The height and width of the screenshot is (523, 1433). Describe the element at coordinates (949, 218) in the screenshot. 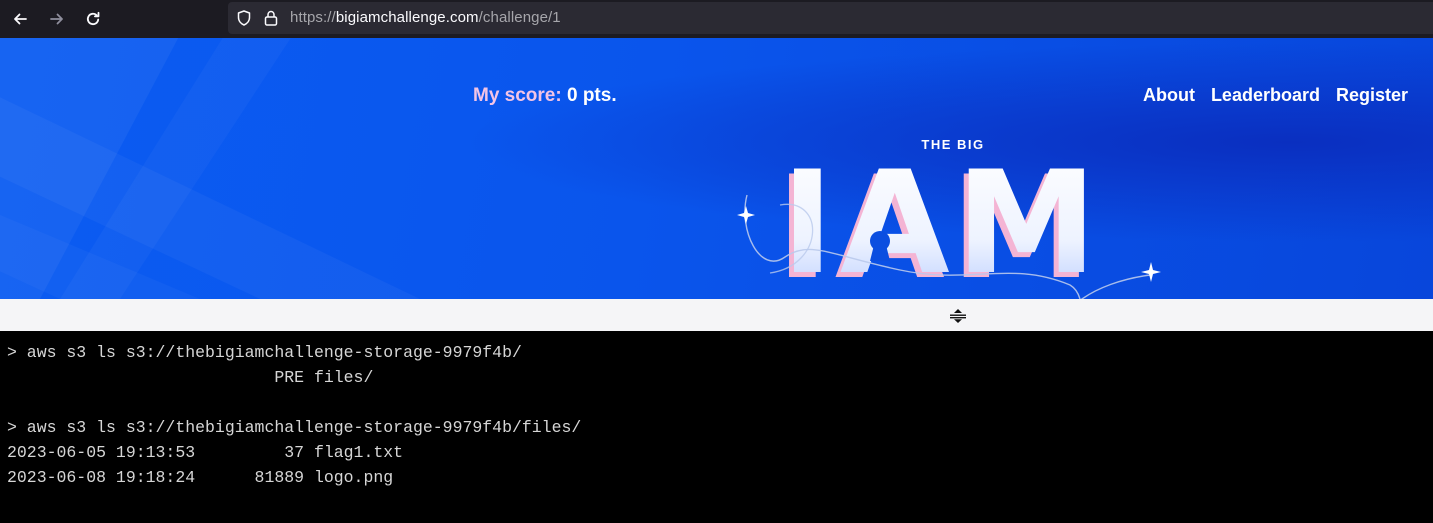

I see `the-big-iam-logo: THE BIG IAM IAM` at that location.